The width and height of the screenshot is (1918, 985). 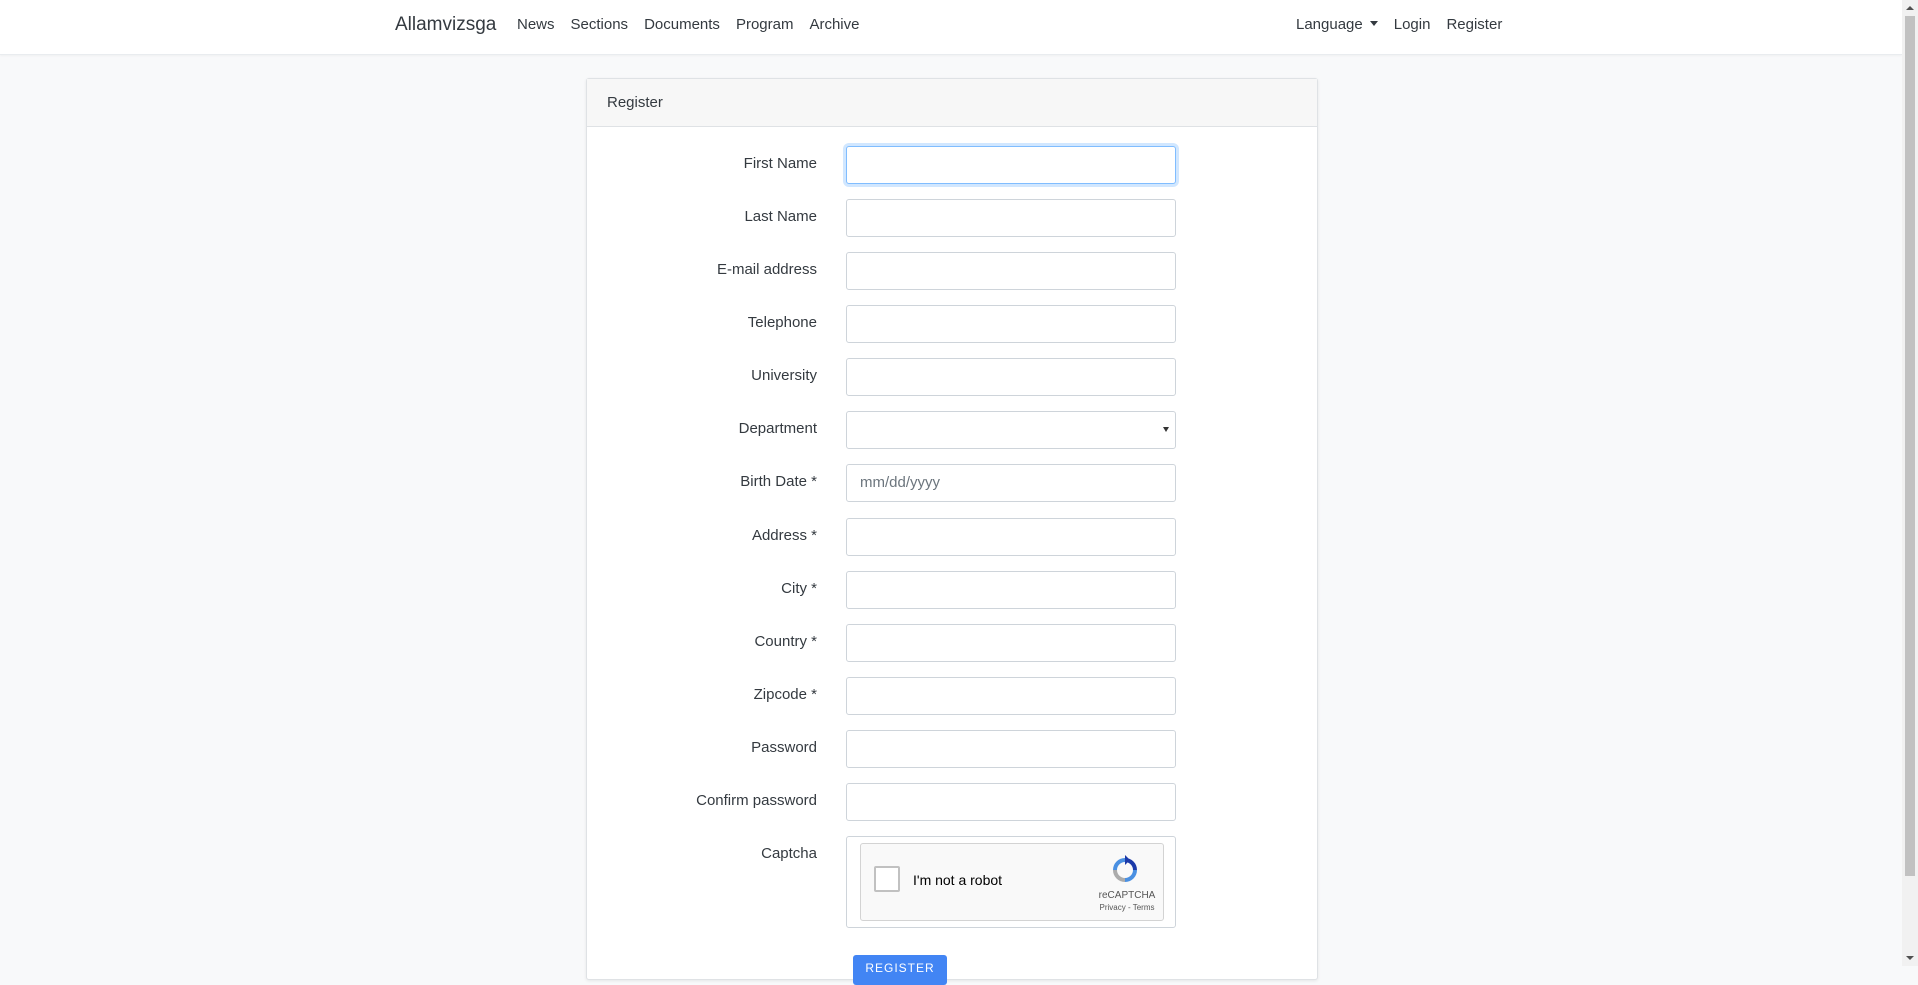 What do you see at coordinates (1166, 429) in the screenshot?
I see `select-arrow-icon` at bounding box center [1166, 429].